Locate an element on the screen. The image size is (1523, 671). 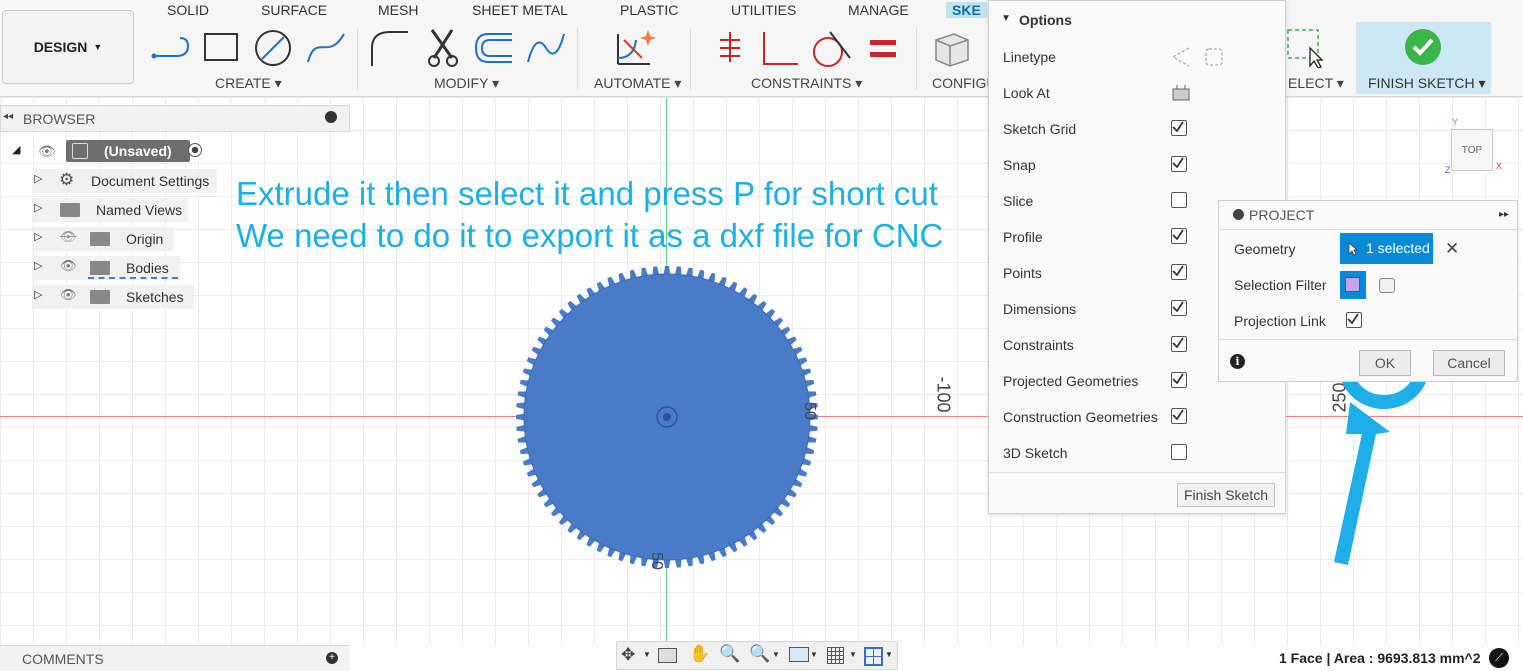
orbit-icon: ✥ is located at coordinates (628, 655).